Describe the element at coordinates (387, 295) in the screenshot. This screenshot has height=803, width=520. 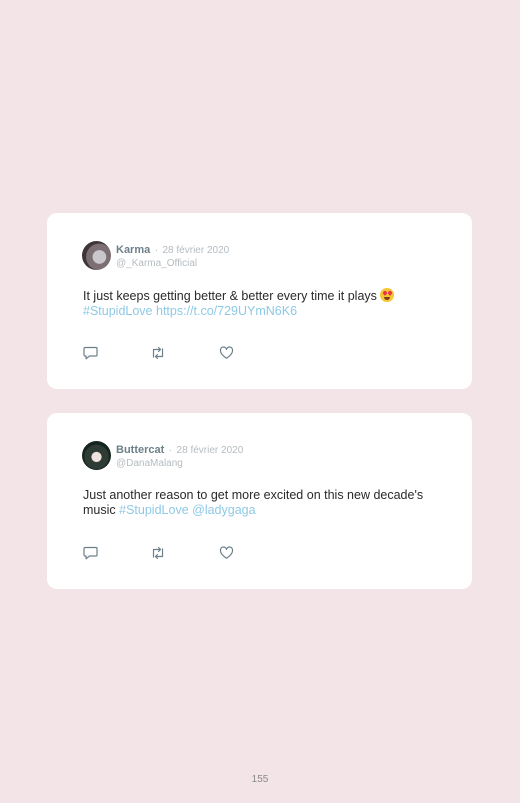
I see `heart-eyes-emoji-icon` at that location.